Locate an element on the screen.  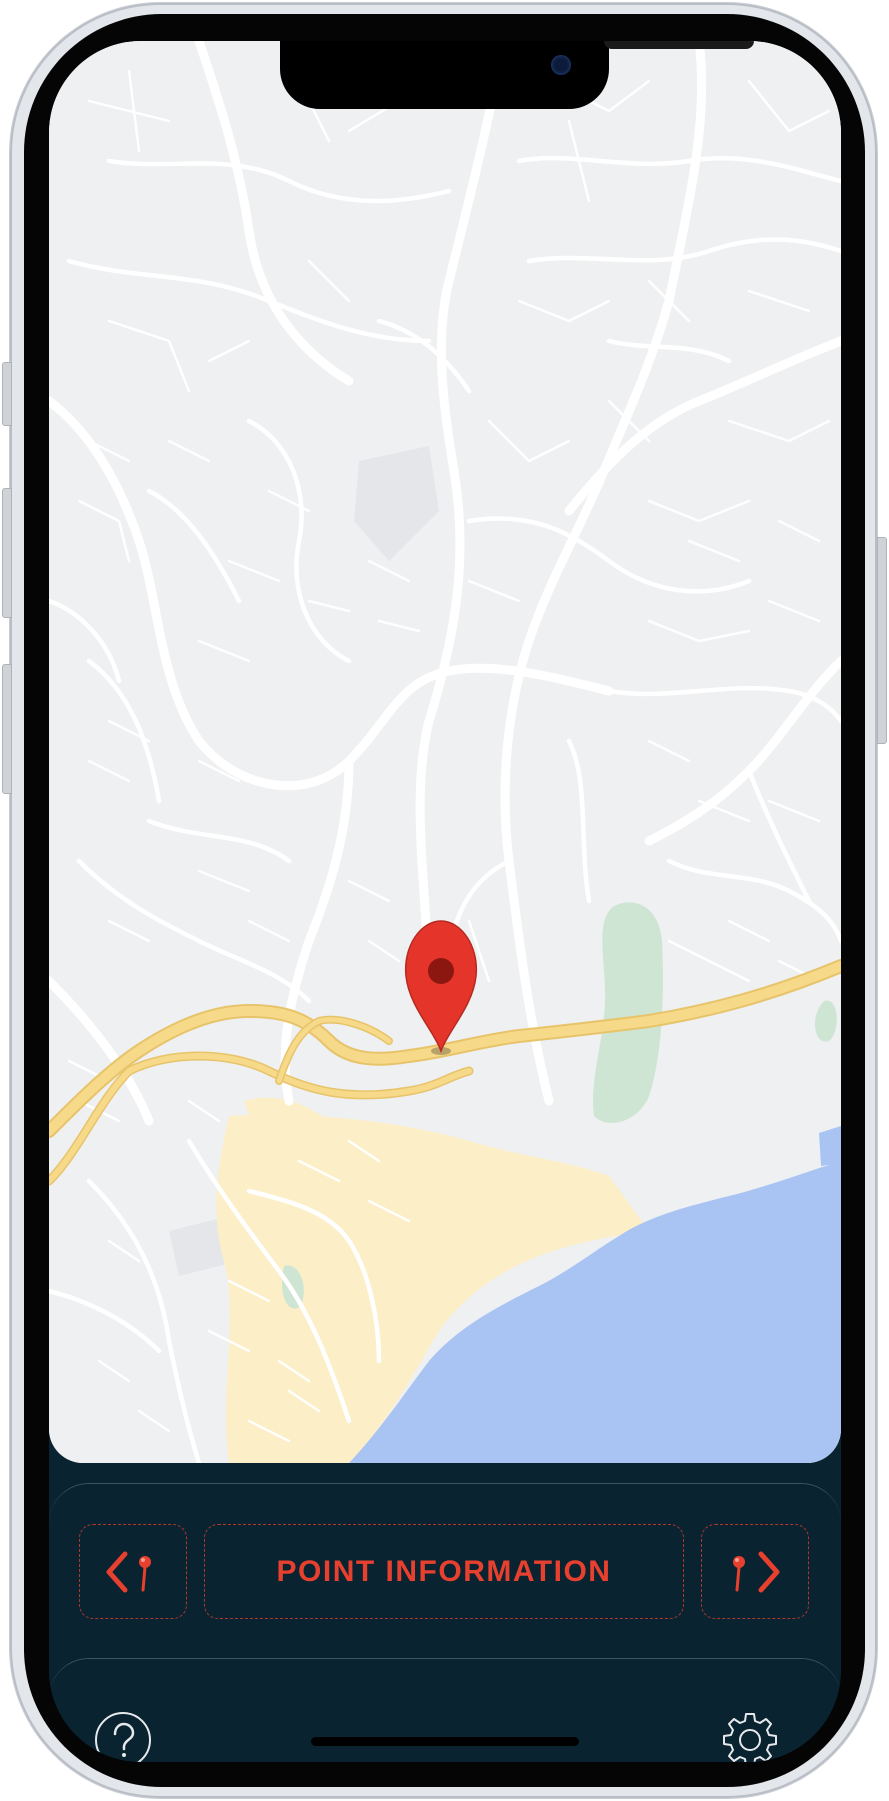
speaker-grille is located at coordinates (679, 45).